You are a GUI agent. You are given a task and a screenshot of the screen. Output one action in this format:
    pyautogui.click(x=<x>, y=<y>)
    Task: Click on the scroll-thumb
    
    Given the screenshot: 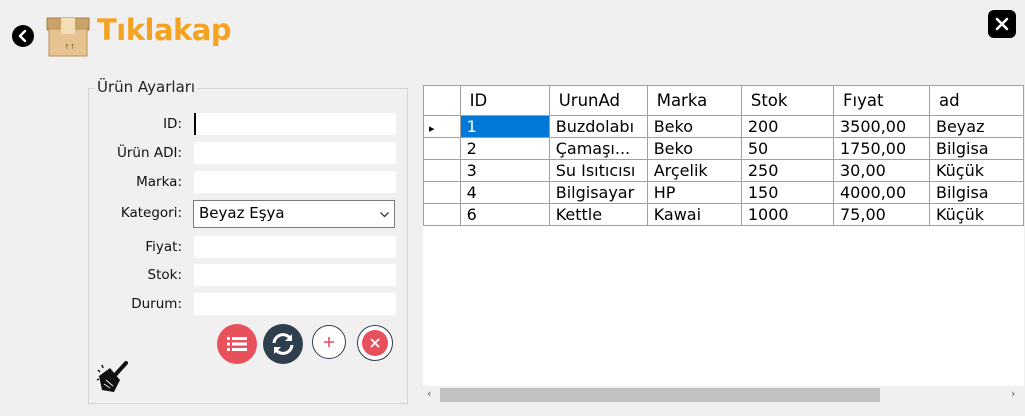 What is the action you would take?
    pyautogui.click(x=660, y=395)
    